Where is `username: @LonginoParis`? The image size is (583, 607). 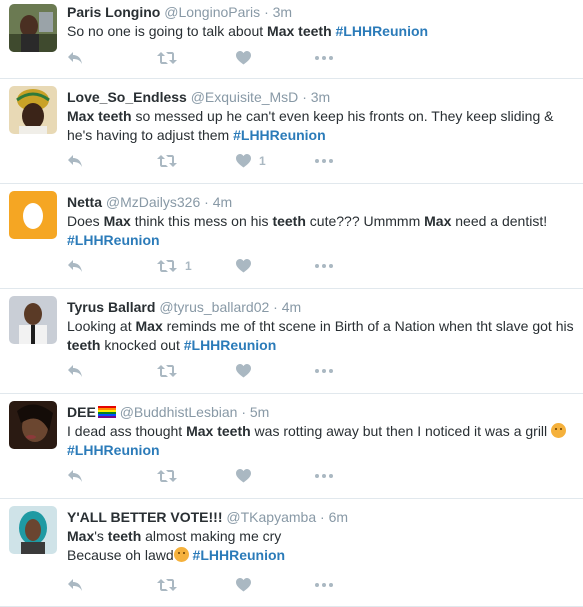 username: @LonginoParis is located at coordinates (212, 12).